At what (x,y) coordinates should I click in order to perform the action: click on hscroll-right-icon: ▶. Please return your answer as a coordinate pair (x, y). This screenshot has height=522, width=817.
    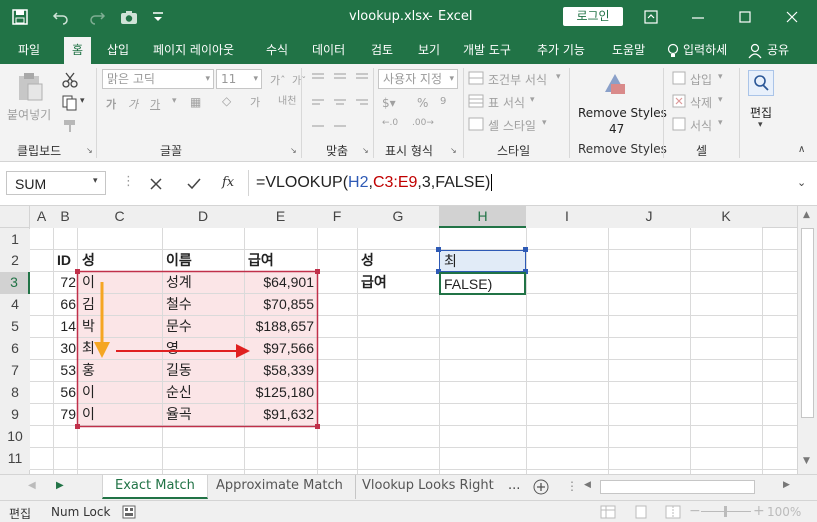
    Looking at the image, I should click on (786, 485).